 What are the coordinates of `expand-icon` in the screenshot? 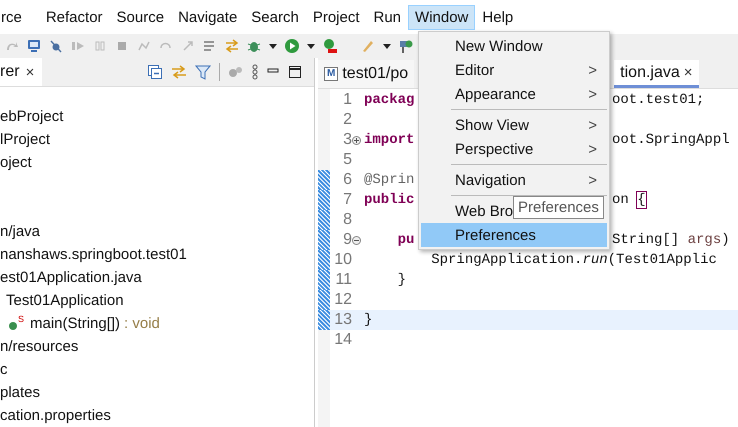 It's located at (356, 140).